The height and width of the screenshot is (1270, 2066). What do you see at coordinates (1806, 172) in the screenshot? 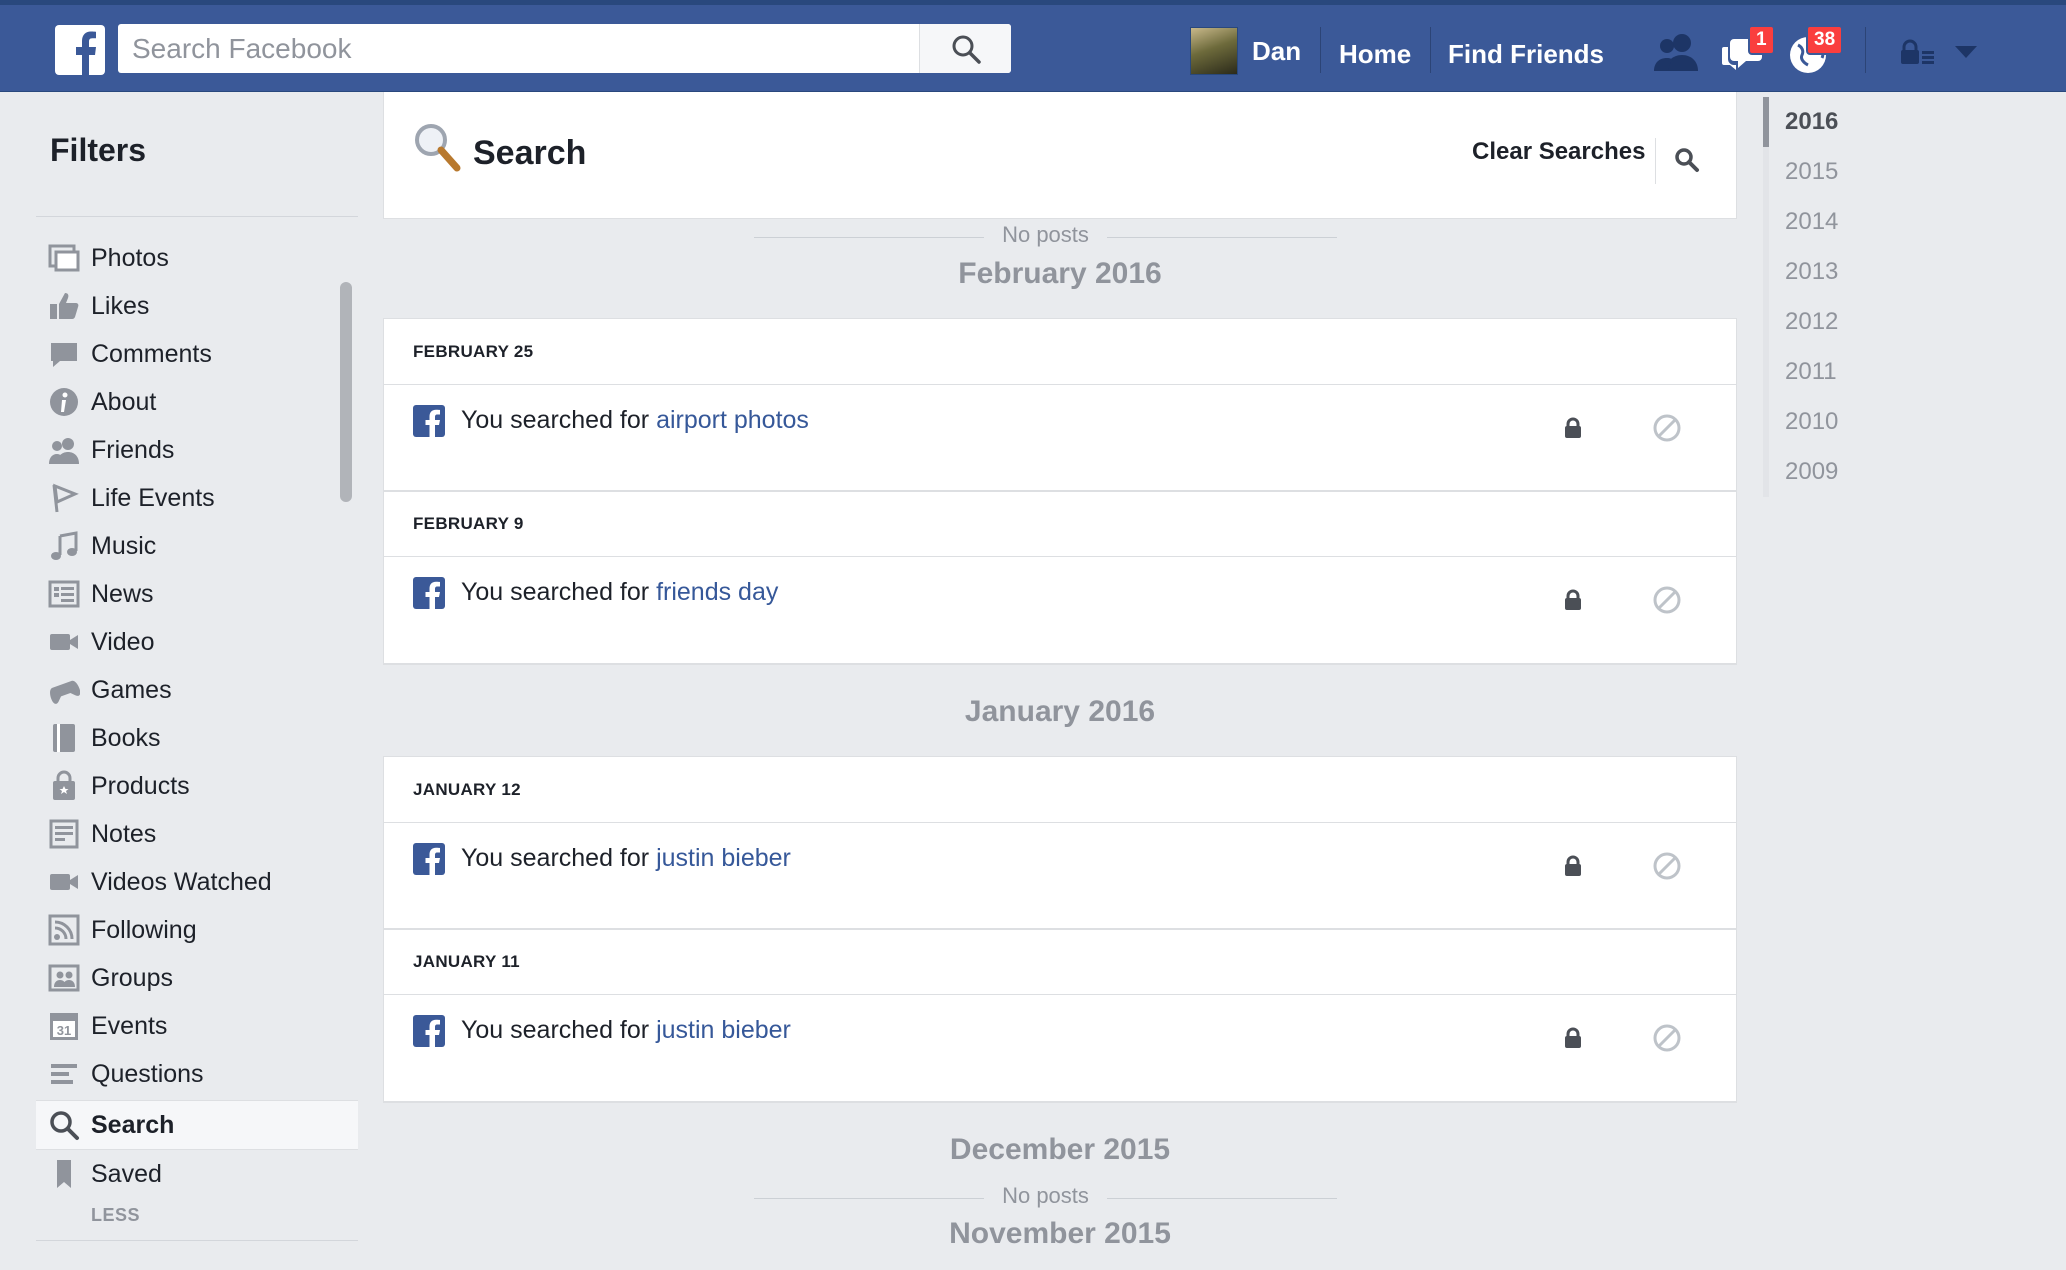
I see `year-link: 2015` at bounding box center [1806, 172].